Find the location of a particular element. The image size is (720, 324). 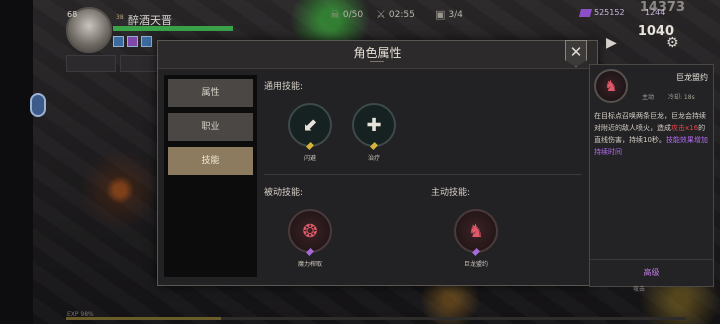

close-icon: ✕ is located at coordinates (576, 52).